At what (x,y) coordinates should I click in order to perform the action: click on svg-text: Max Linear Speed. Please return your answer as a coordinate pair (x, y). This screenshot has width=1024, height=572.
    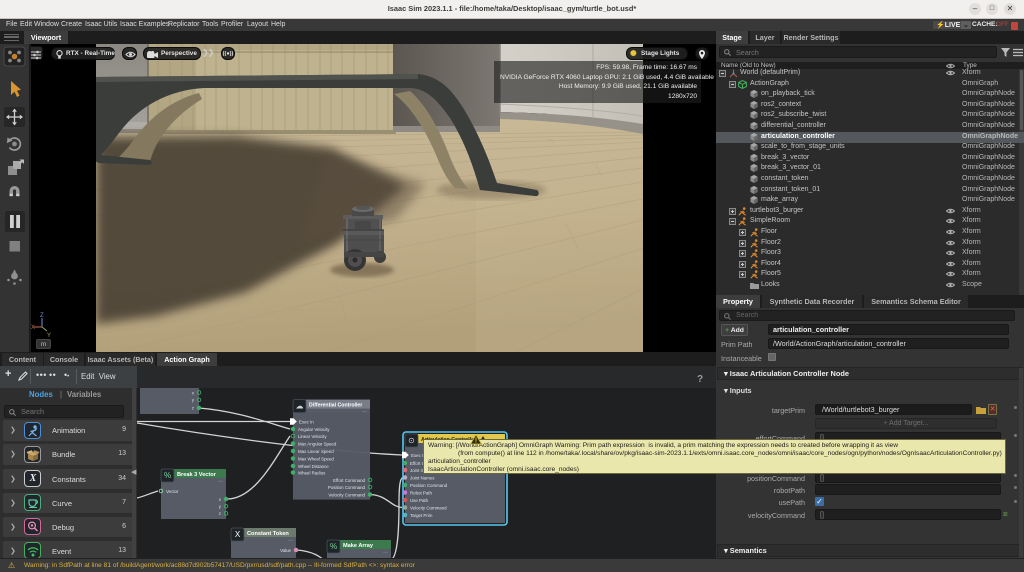
    Looking at the image, I should click on (316, 451).